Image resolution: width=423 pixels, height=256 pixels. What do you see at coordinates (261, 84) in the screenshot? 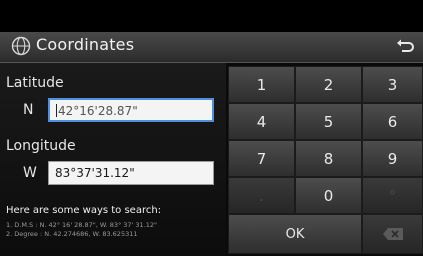
I see `key-1: 1` at bounding box center [261, 84].